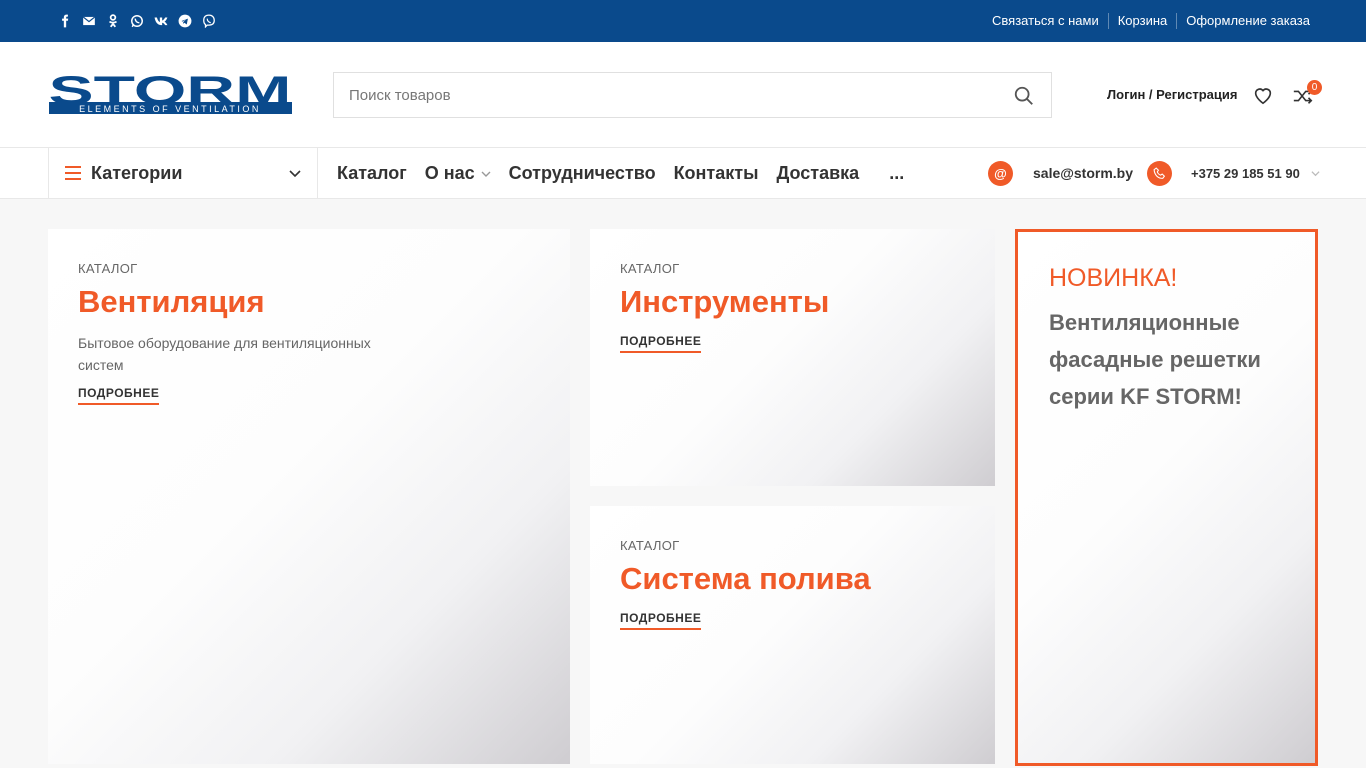  Describe the element at coordinates (113, 21) in the screenshot. I see `odnoklassniki-icon` at that location.